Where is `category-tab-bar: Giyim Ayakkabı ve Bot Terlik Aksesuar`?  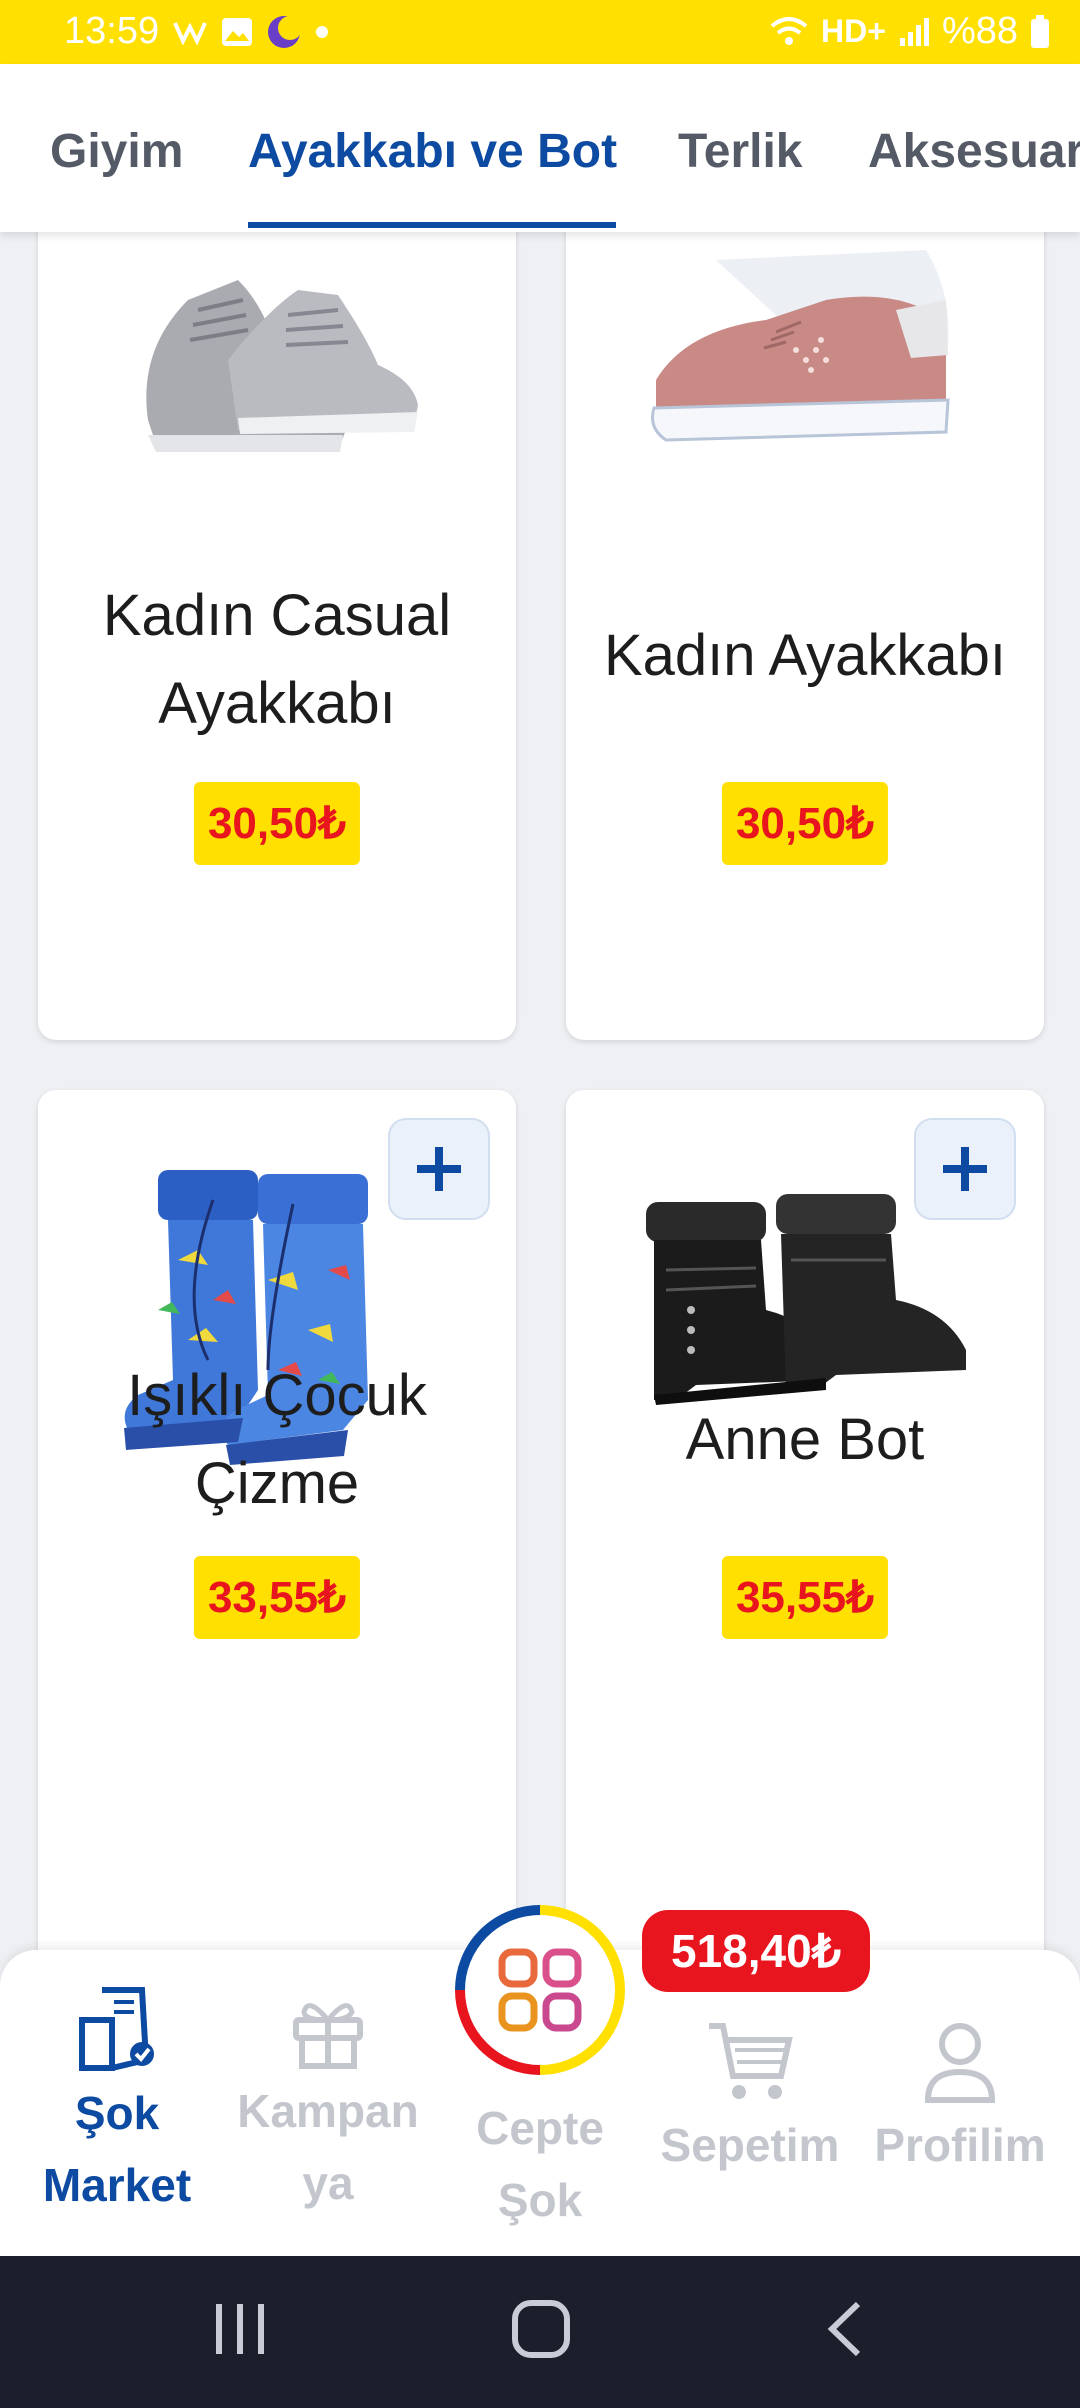 category-tab-bar: Giyim Ayakkabı ve Bot Terlik Aksesuar is located at coordinates (540, 148).